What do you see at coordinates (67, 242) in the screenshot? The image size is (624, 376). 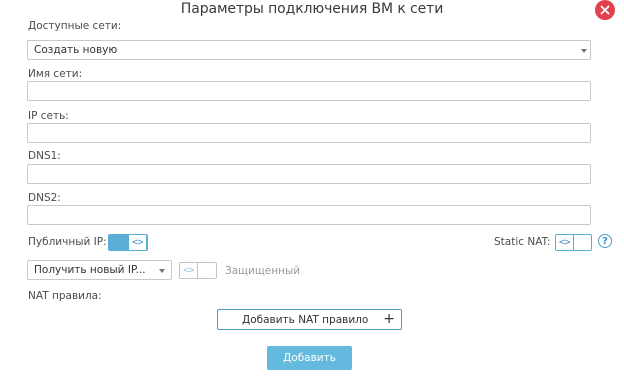 I see `public-ip-label: Публичный IP:` at bounding box center [67, 242].